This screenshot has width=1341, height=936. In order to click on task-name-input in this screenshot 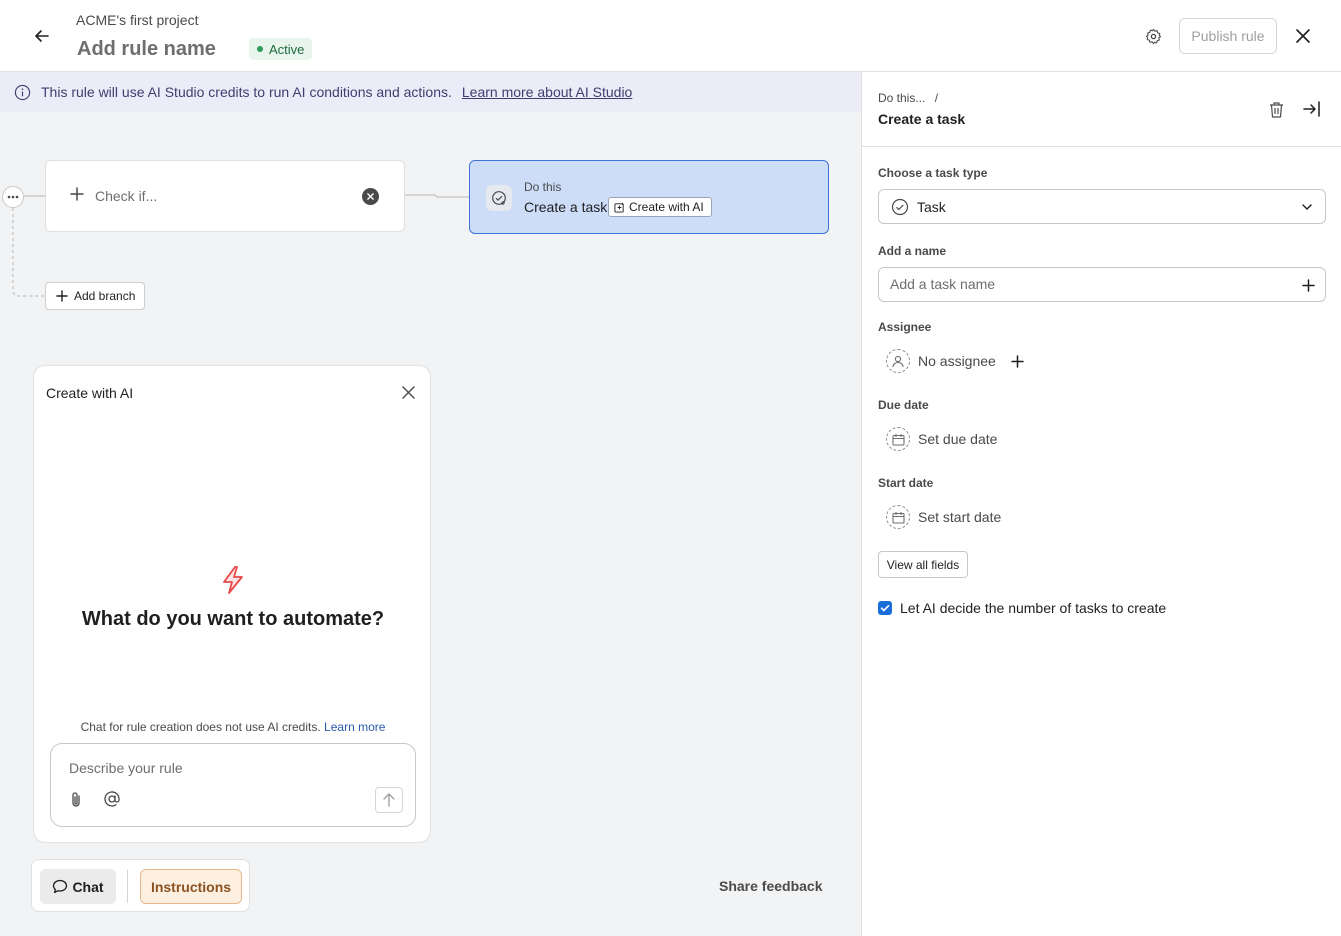, I will do `click(1085, 284)`.